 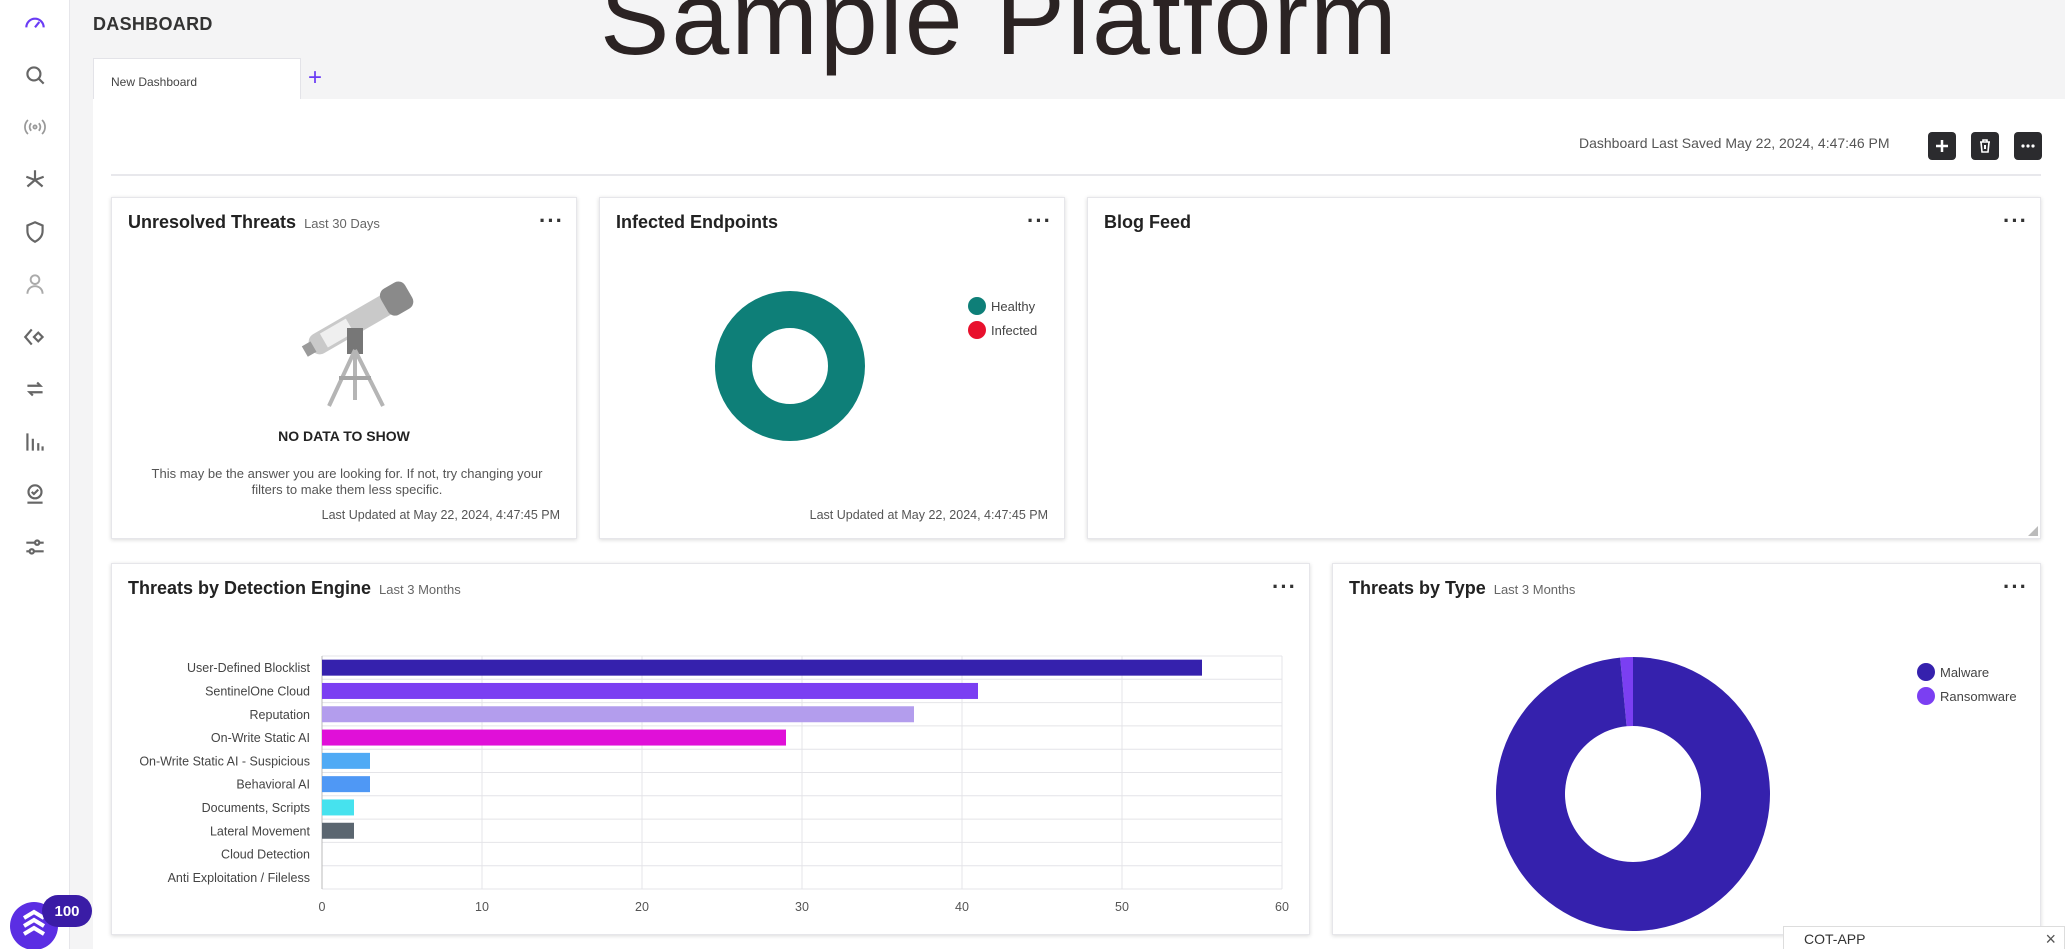 What do you see at coordinates (35, 127) in the screenshot?
I see `broadcast-icon` at bounding box center [35, 127].